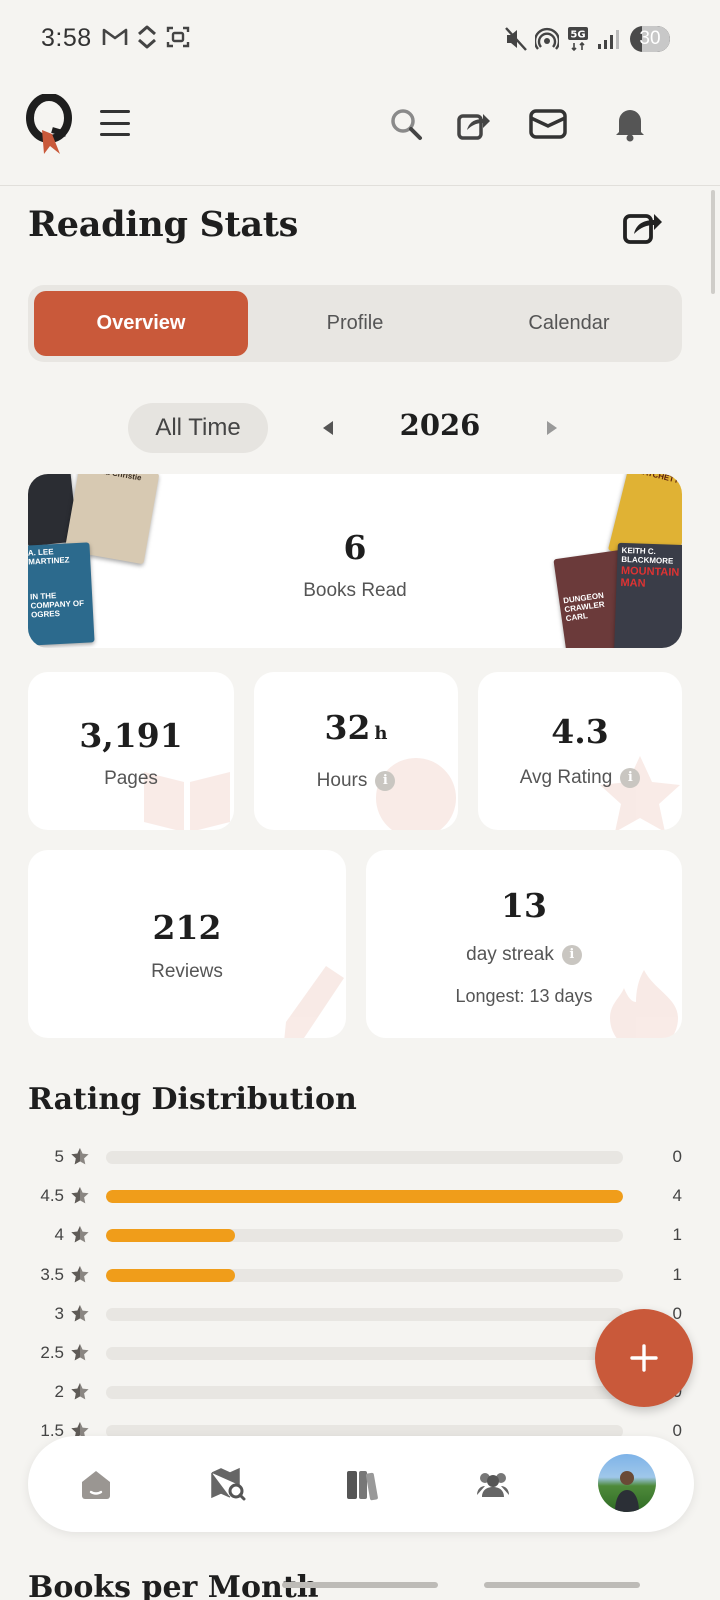 The image size is (720, 1600). I want to click on tab-calendar: Calendar, so click(569, 323).